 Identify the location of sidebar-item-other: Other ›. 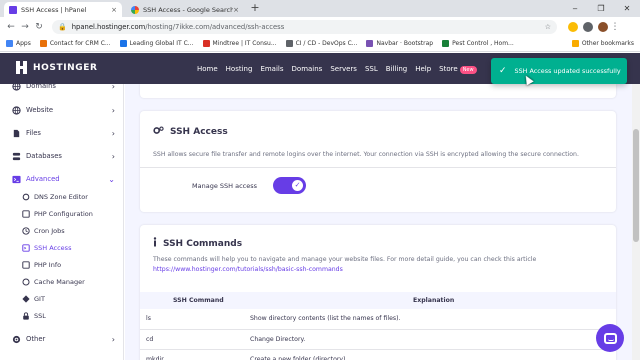
(62, 339).